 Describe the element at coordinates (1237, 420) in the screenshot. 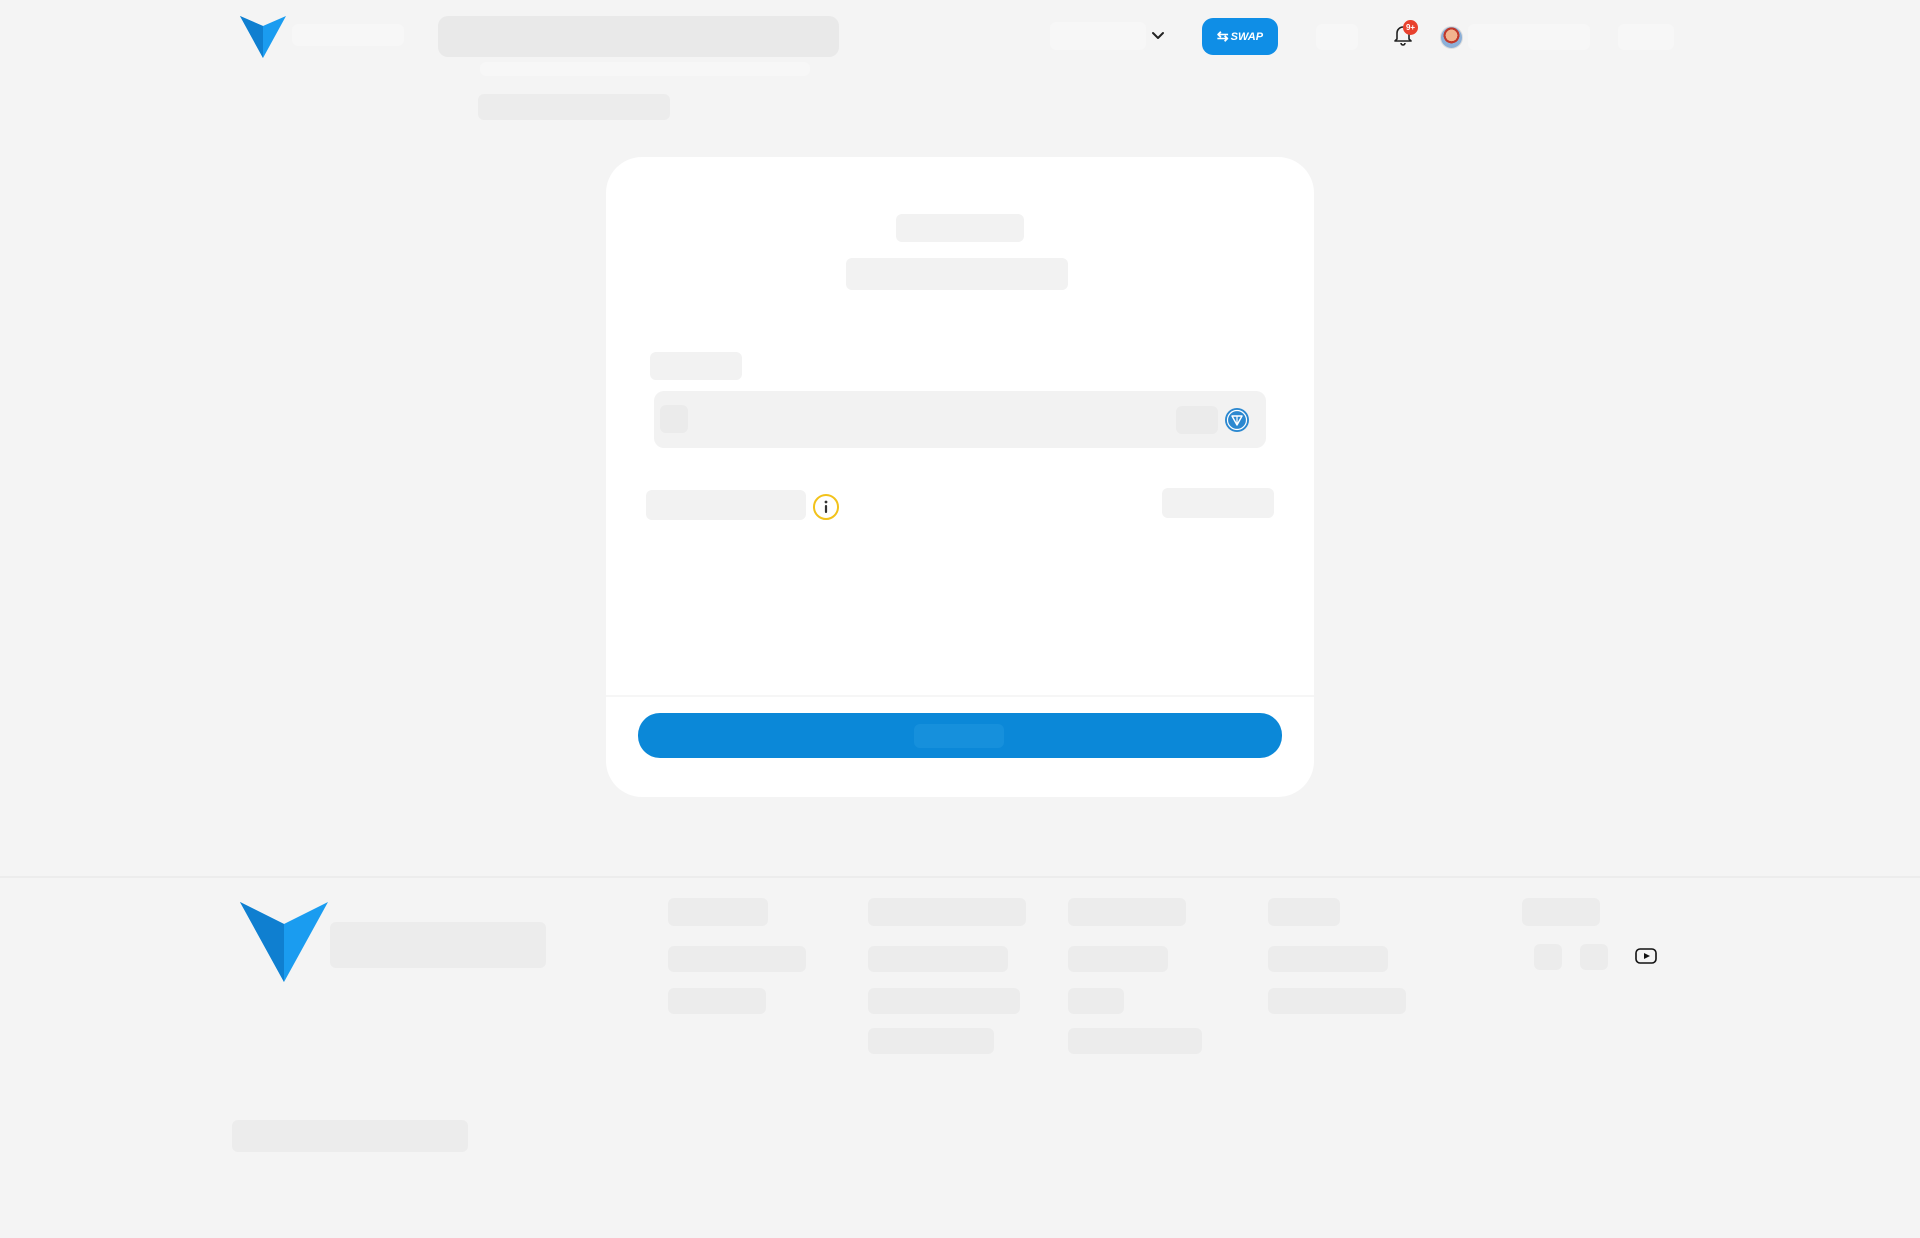

I see `token-icon` at that location.